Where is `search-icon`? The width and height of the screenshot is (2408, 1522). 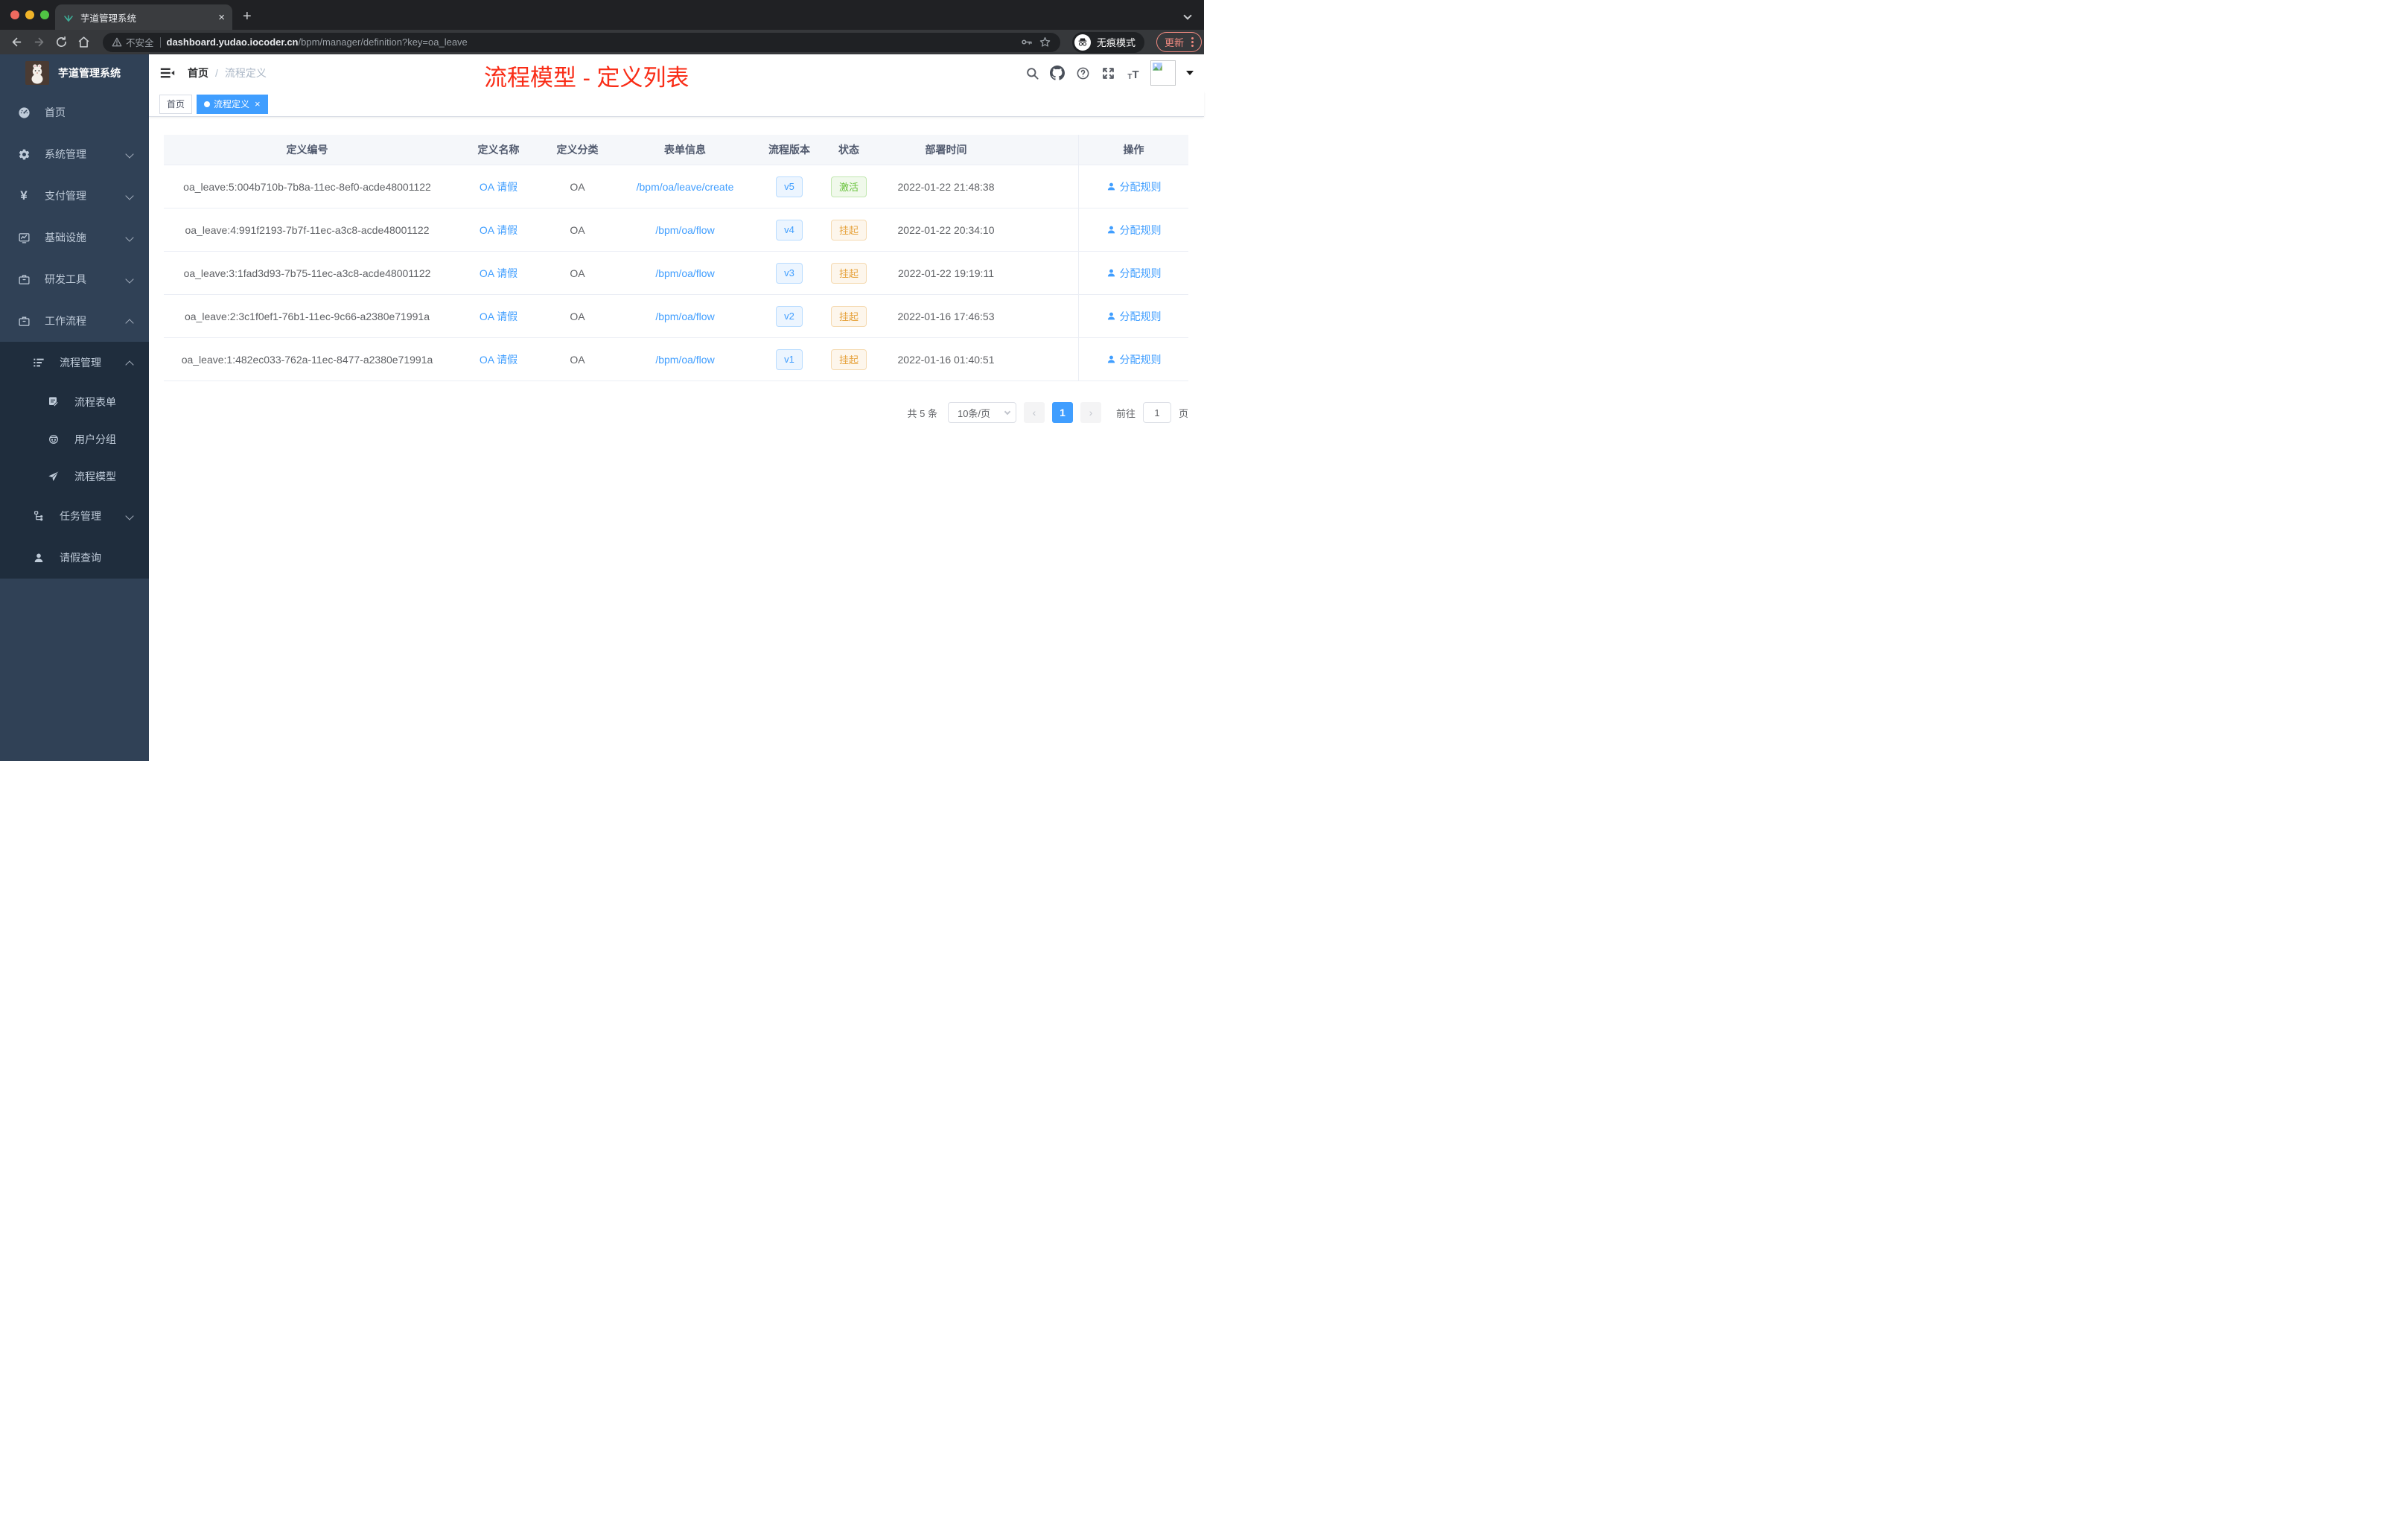 search-icon is located at coordinates (1032, 73).